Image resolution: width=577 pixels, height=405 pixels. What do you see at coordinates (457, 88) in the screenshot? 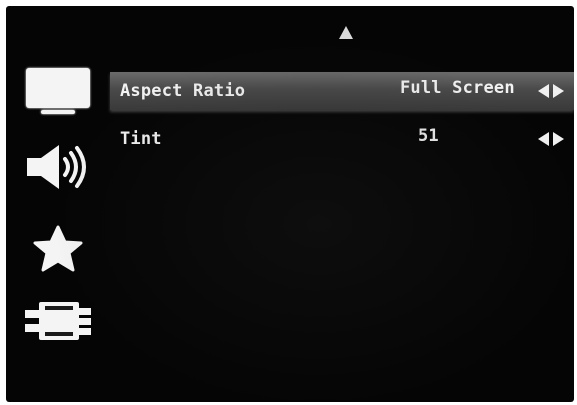
I see `menu-row-value: Full Screen` at bounding box center [457, 88].